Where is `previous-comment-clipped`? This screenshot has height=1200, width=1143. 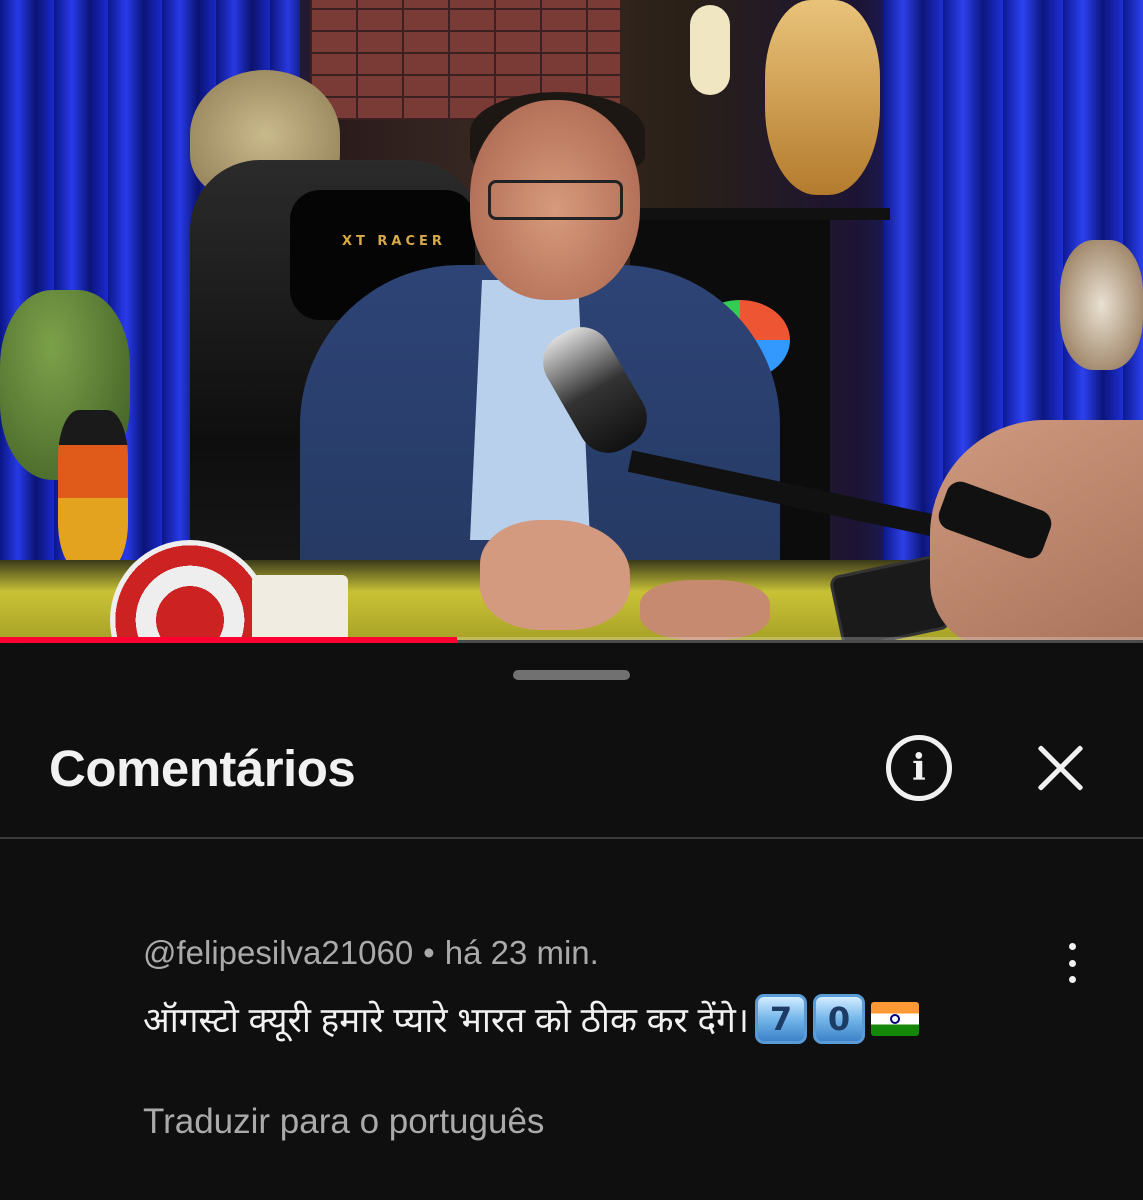 previous-comment-clipped is located at coordinates (330, 841).